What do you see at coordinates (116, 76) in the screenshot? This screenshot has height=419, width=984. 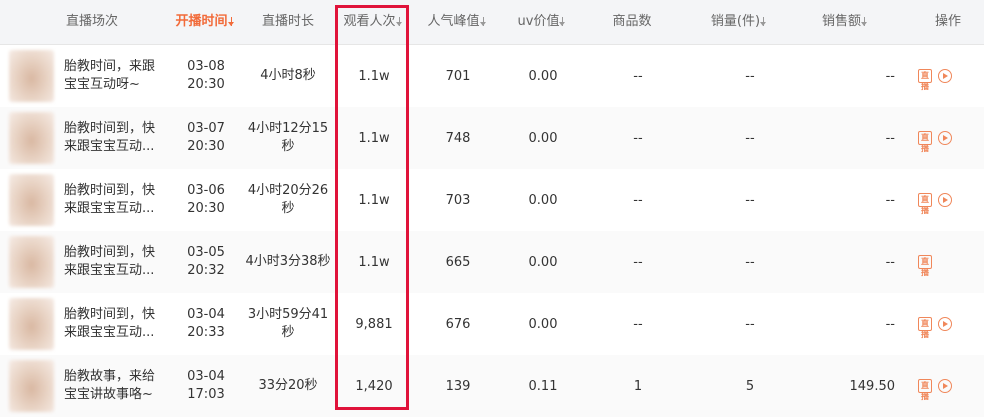 I see `session-title: 胎教时间，来跟 宝宝互动呀~` at bounding box center [116, 76].